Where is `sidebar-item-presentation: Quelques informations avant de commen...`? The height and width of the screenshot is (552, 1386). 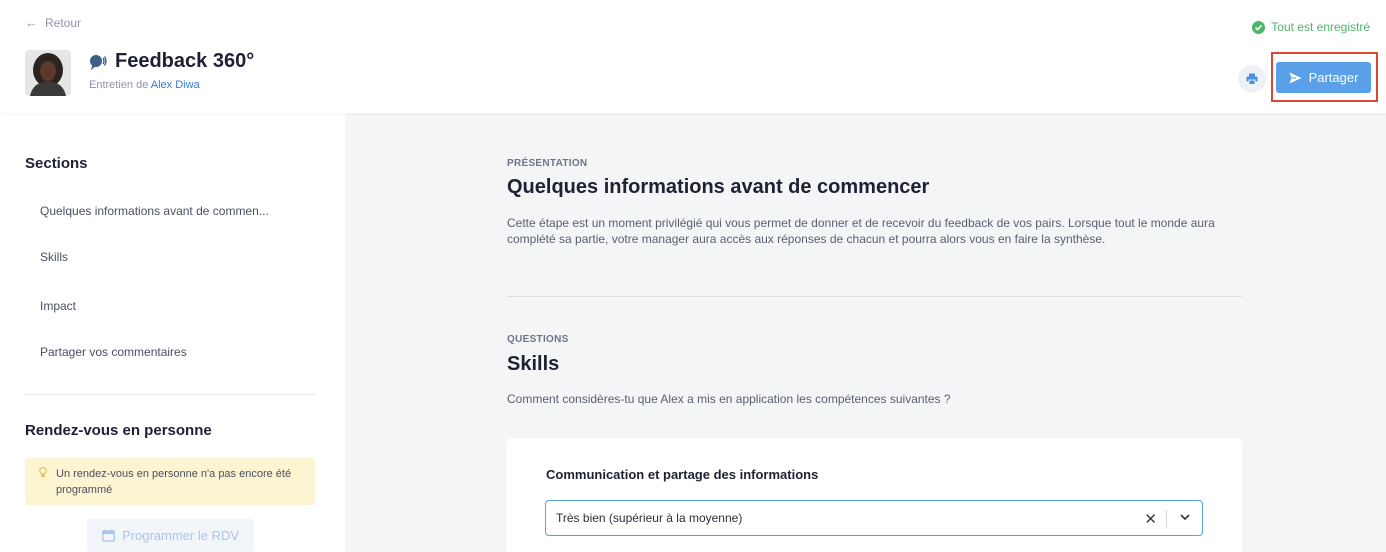 sidebar-item-presentation: Quelques informations avant de commen... is located at coordinates (154, 211).